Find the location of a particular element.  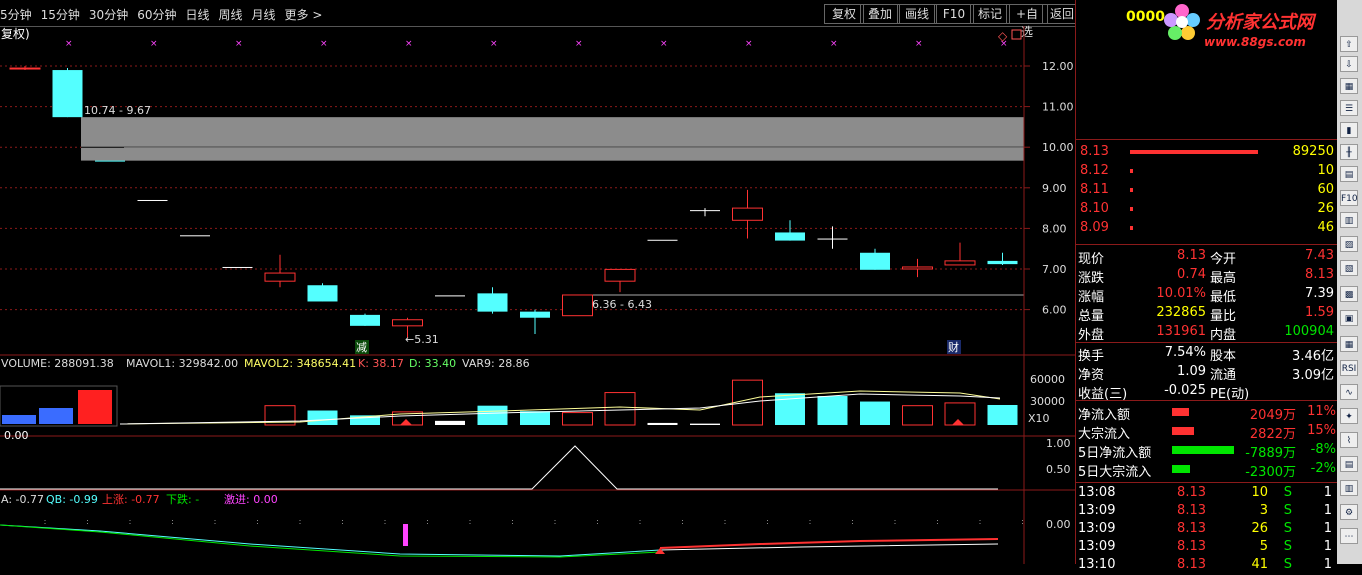

stat-label: 最低 is located at coordinates (1223, 297).